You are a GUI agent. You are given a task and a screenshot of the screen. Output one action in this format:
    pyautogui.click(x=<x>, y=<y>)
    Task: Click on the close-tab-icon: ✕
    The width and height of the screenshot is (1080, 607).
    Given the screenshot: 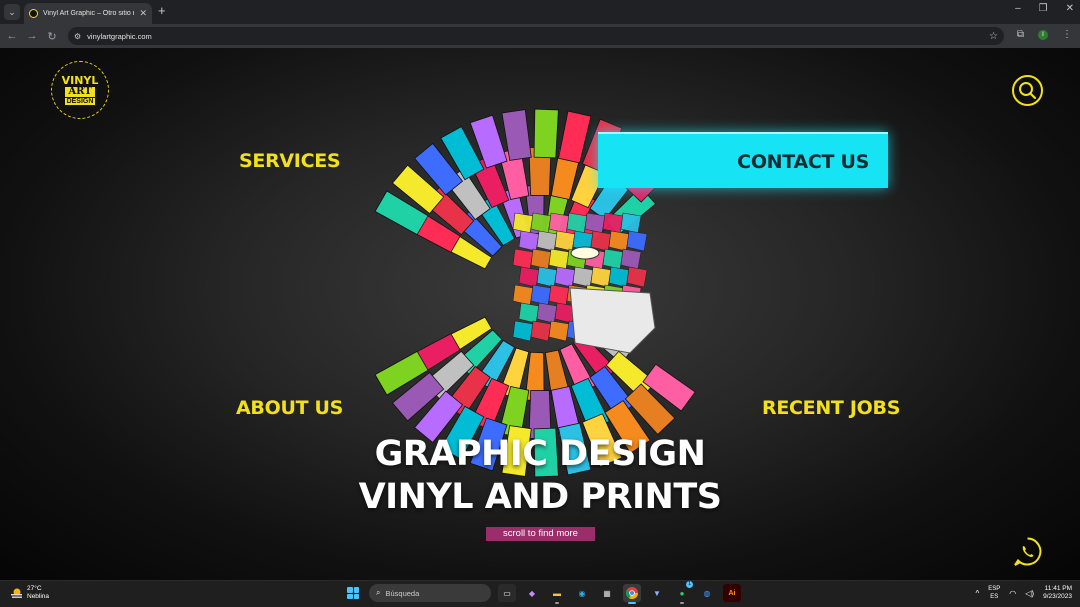 What is the action you would take?
    pyautogui.click(x=143, y=13)
    